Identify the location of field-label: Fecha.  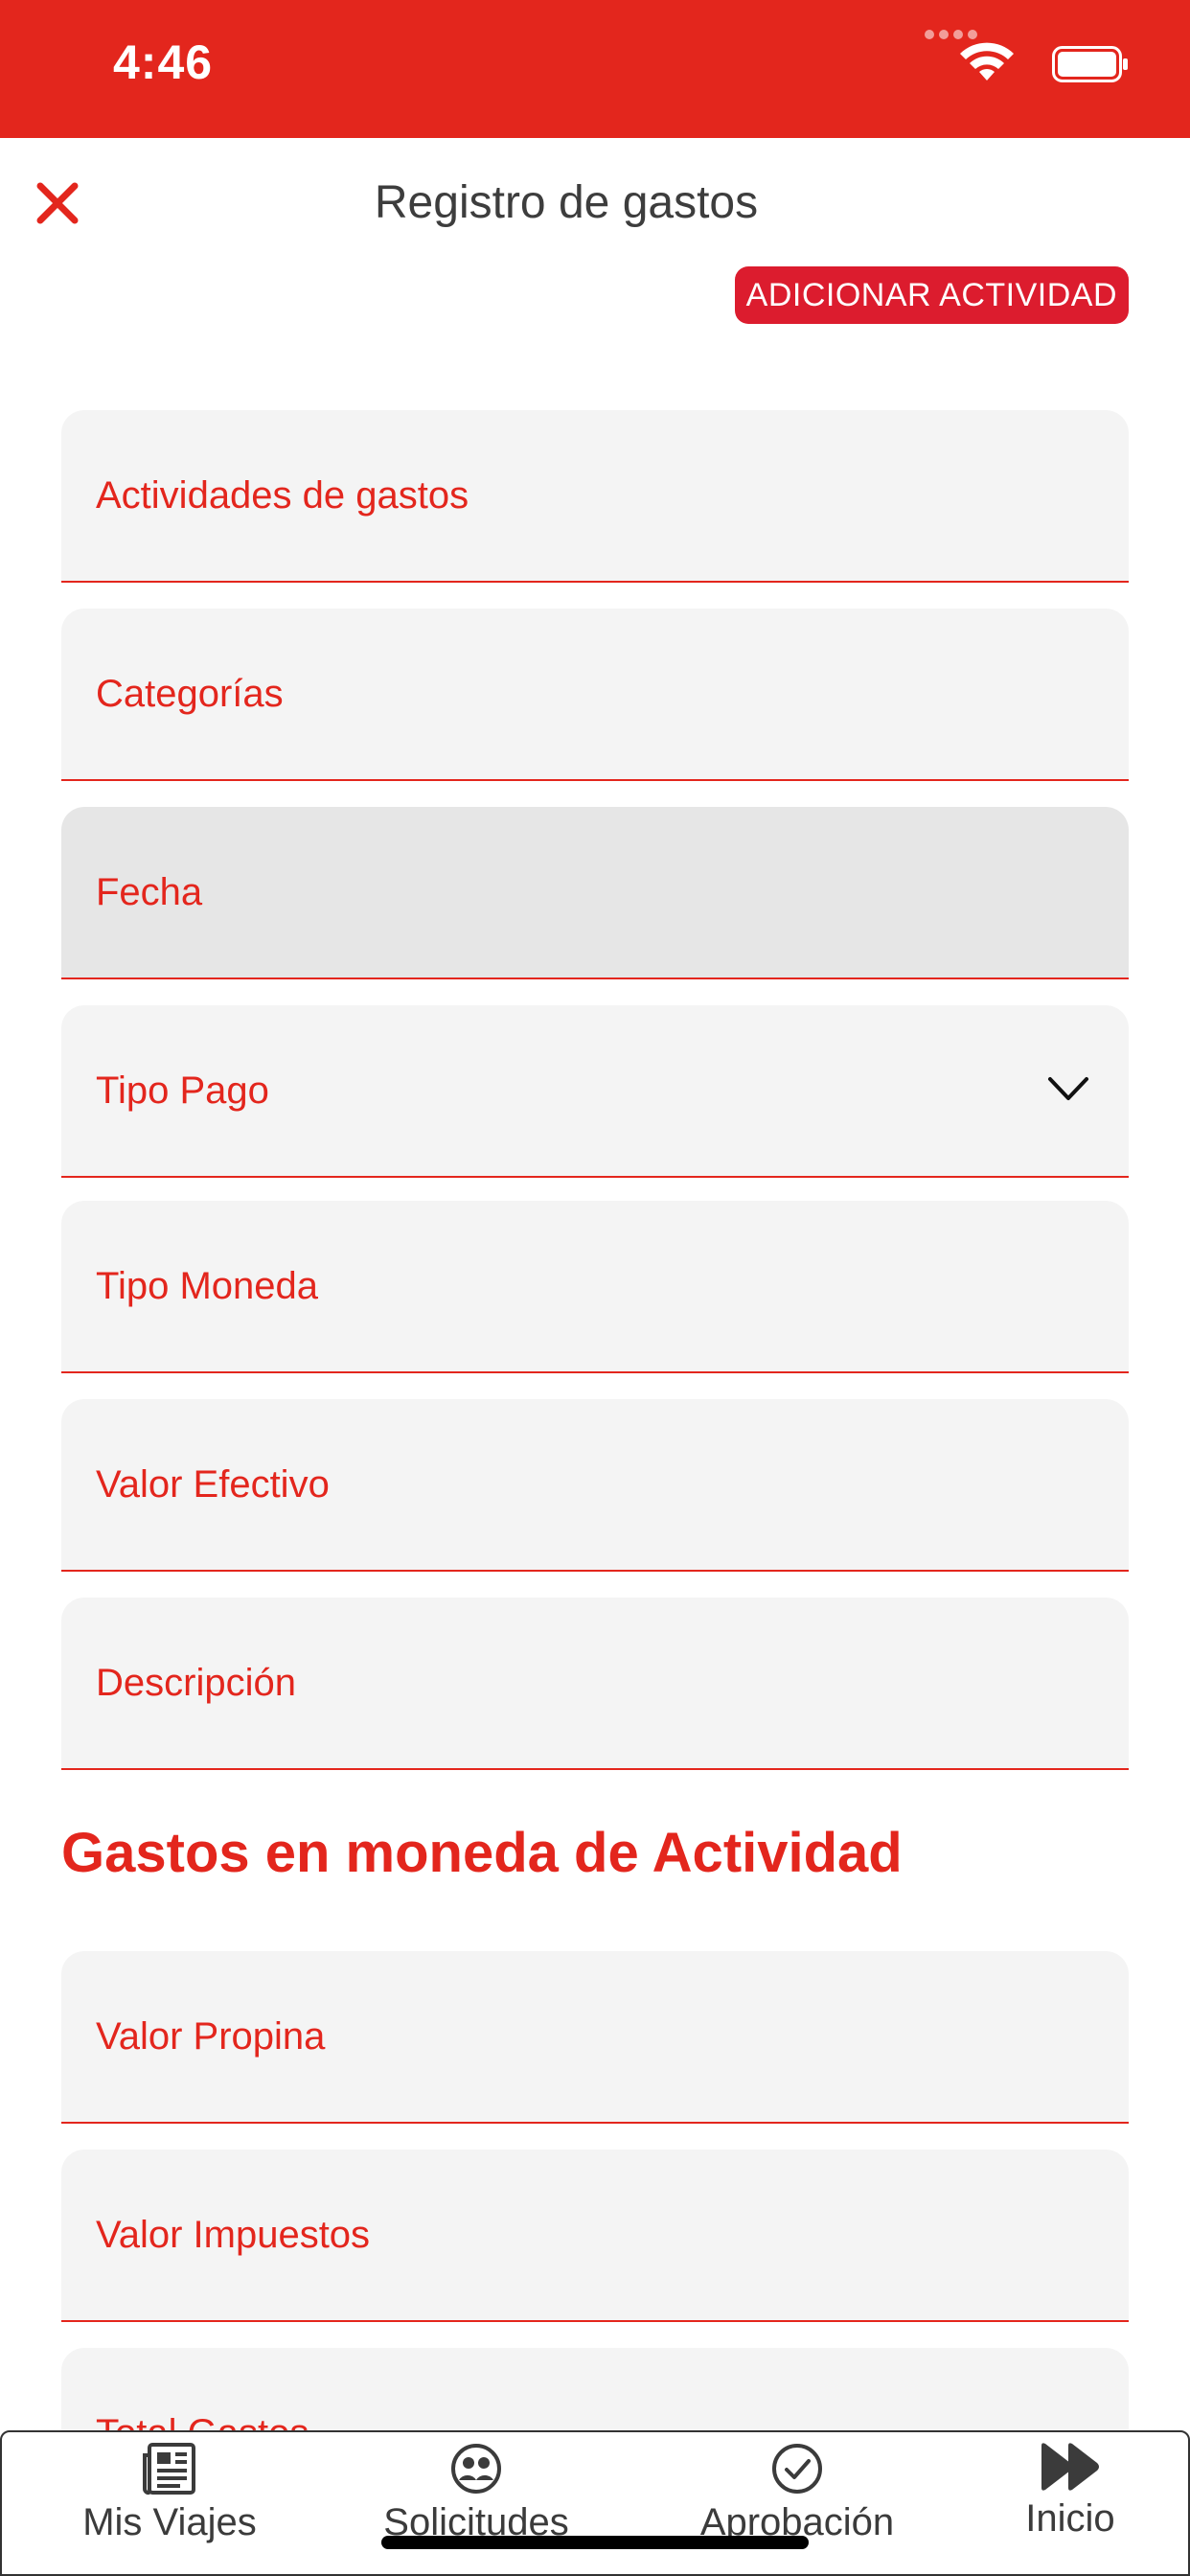
(150, 892).